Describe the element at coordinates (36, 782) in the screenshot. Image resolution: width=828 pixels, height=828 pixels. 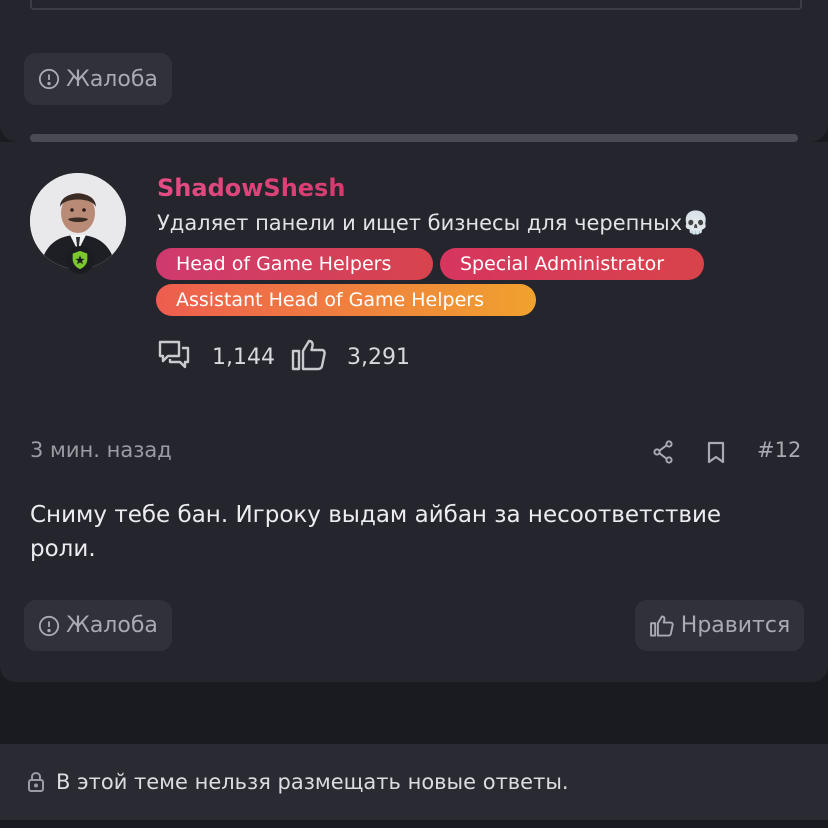
I see `lock-icon` at that location.